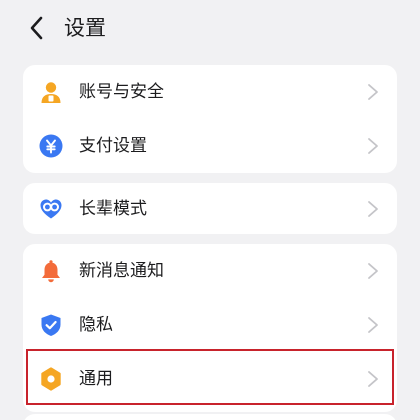 The height and width of the screenshot is (420, 420). Describe the element at coordinates (210, 146) in the screenshot. I see `settings-item-payment: 支付设置` at that location.